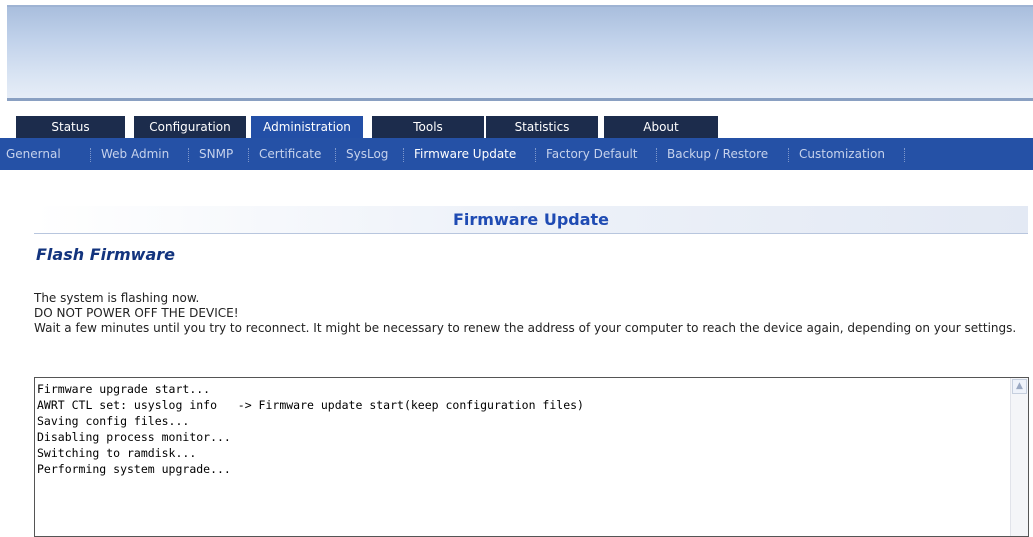 This screenshot has height=537, width=1033. I want to click on subnav-customization: Customization, so click(842, 154).